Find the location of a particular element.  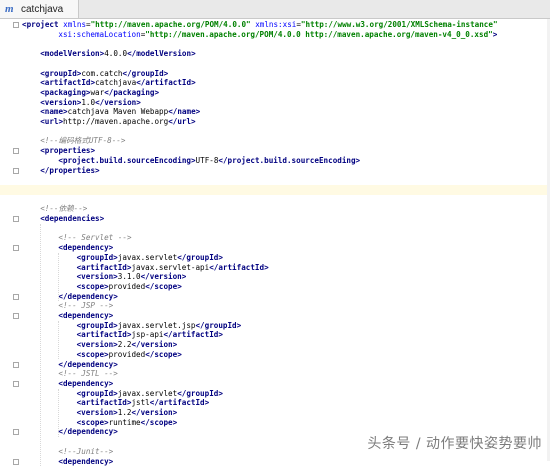

code-token: 1.2 is located at coordinates (125, 412).